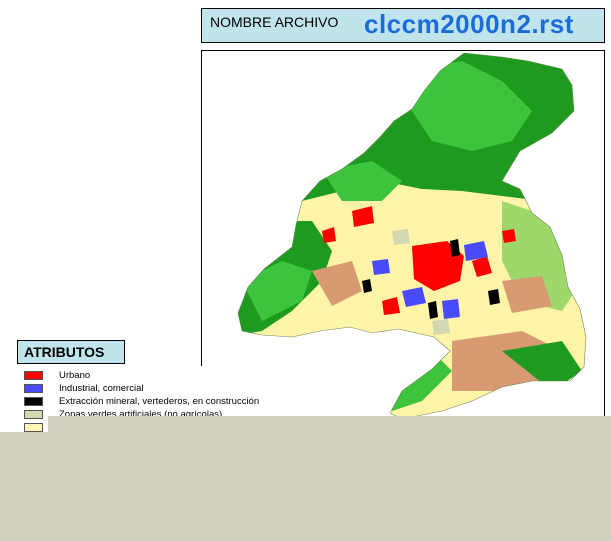 The height and width of the screenshot is (541, 611). Describe the element at coordinates (101, 388) in the screenshot. I see `legend-label: Industrial, comercial` at that location.